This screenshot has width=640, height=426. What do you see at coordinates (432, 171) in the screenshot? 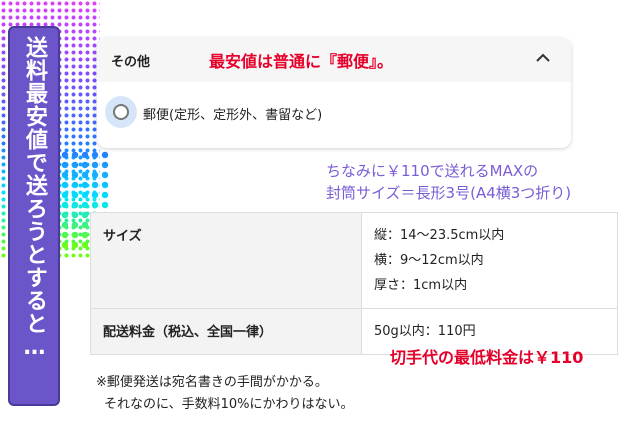
I see `envelope-note-line1: ちなみに￥110で送れるMAXの` at bounding box center [432, 171].